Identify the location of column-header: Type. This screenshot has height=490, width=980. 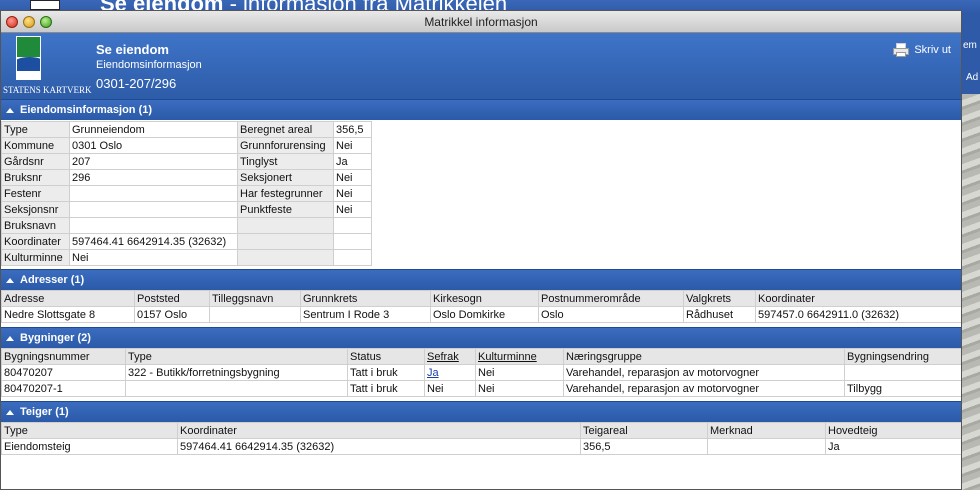
(89, 430).